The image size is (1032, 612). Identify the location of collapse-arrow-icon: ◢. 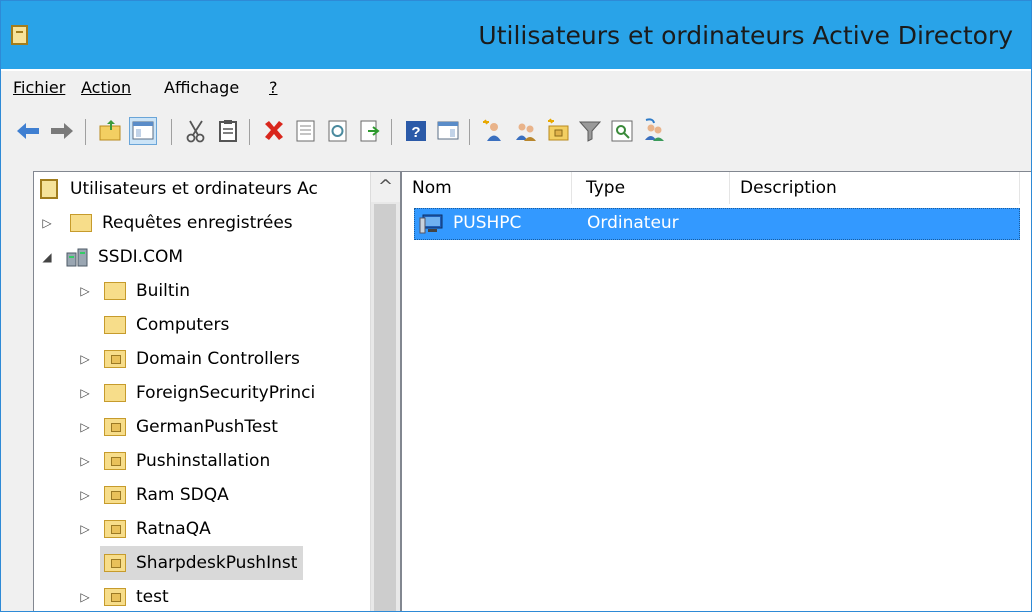
(47, 257).